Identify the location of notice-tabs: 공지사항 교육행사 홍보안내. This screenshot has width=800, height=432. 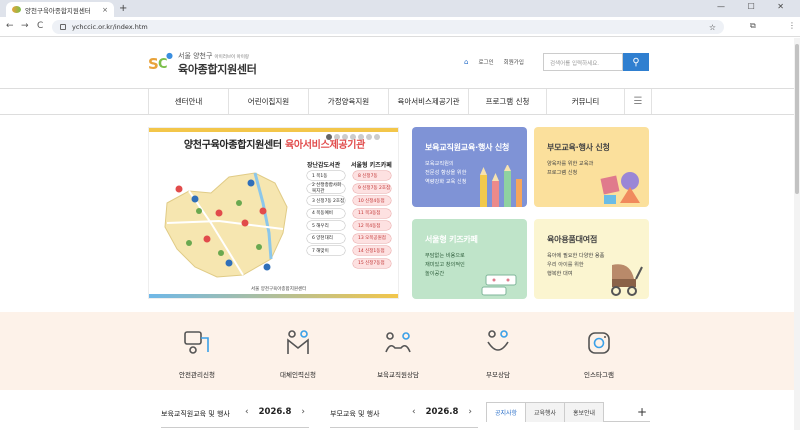
(568, 412).